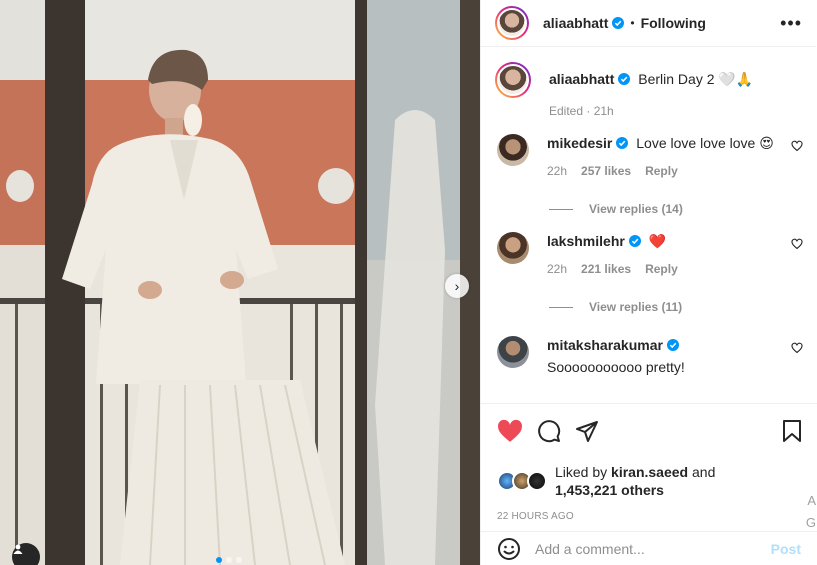 This screenshot has height=565, width=817. I want to click on comment-likes: 257 likes, so click(606, 171).